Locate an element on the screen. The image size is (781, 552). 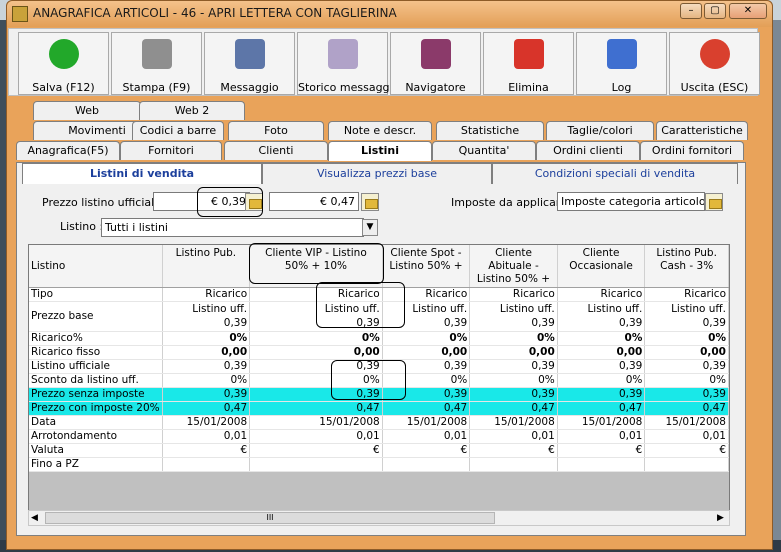
tab-listini: Listini is located at coordinates (380, 151).